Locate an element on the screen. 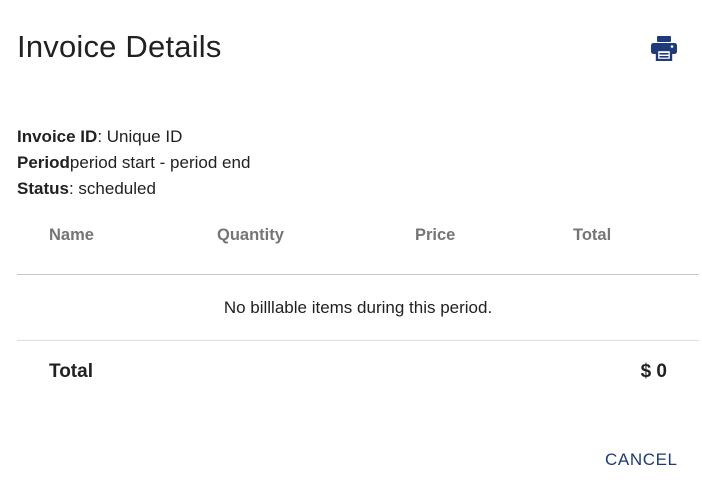 The width and height of the screenshot is (702, 492). column-header-total: Total is located at coordinates (592, 235).